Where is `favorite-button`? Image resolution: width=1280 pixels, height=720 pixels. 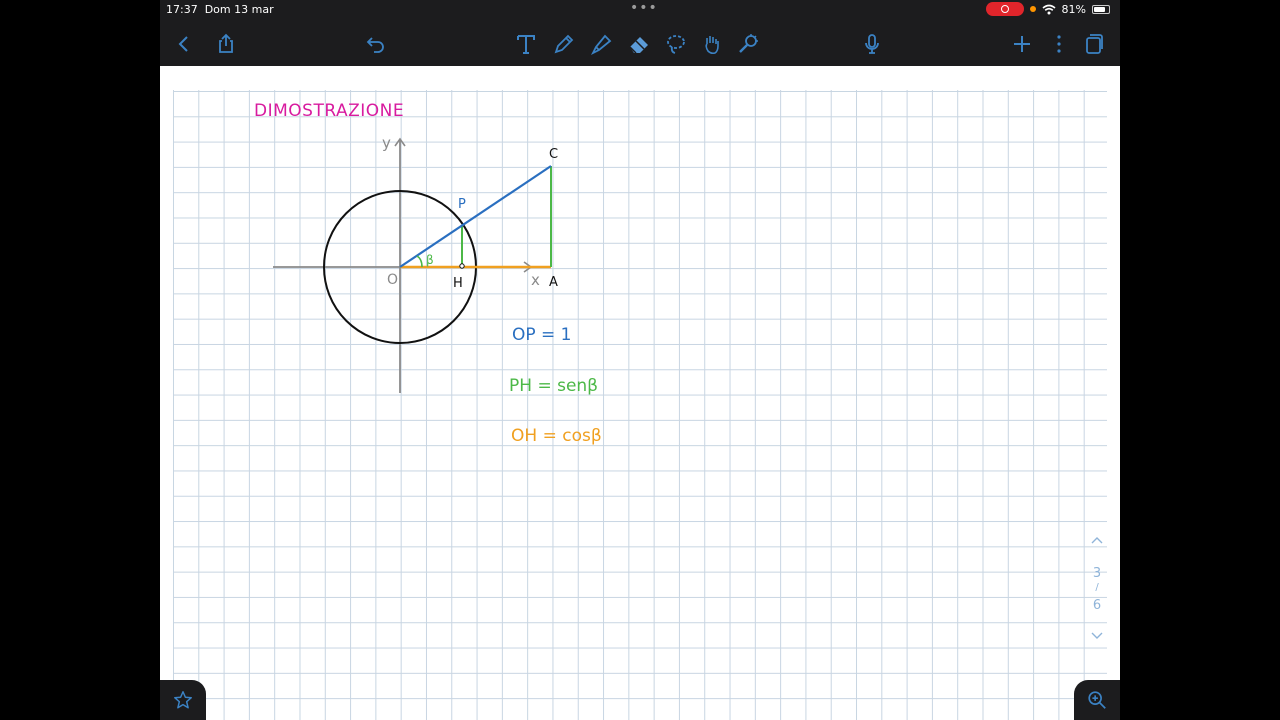
favorite-button is located at coordinates (183, 700).